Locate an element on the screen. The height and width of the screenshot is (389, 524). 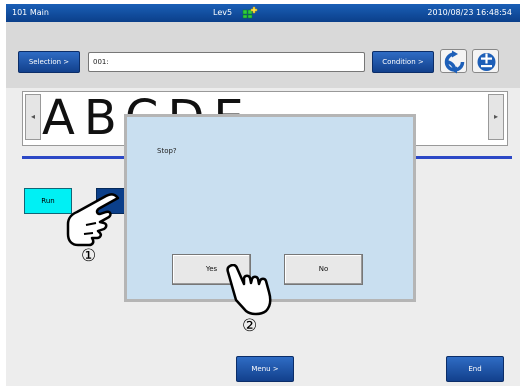
datetime: 2010/08/23 16:48:54 is located at coordinates (469, 12).